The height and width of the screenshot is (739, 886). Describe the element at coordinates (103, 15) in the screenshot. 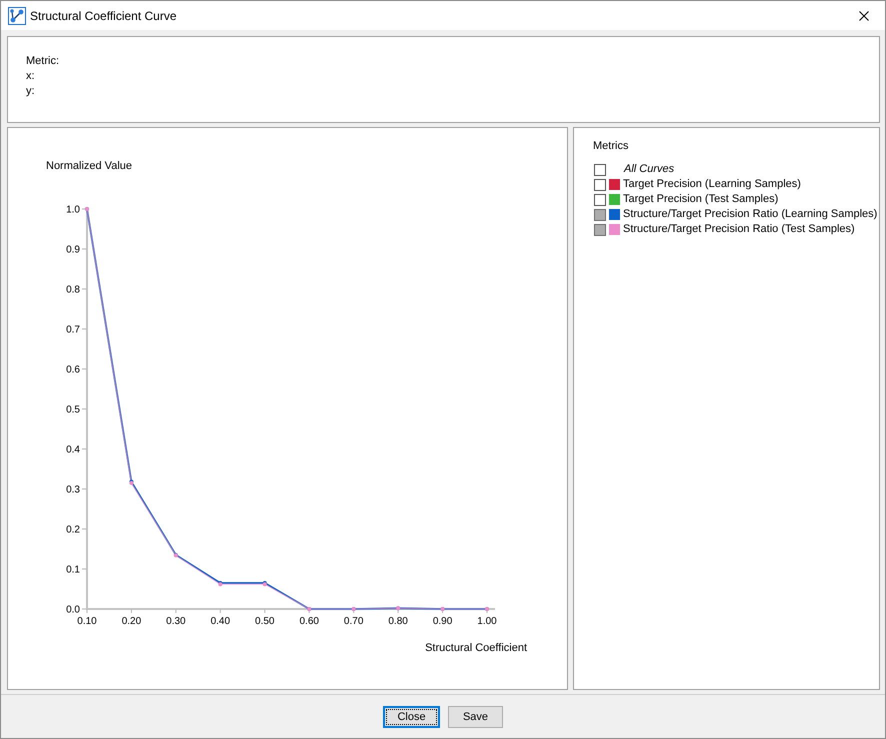

I see `window-title: Structural Coefficient Curve` at that location.